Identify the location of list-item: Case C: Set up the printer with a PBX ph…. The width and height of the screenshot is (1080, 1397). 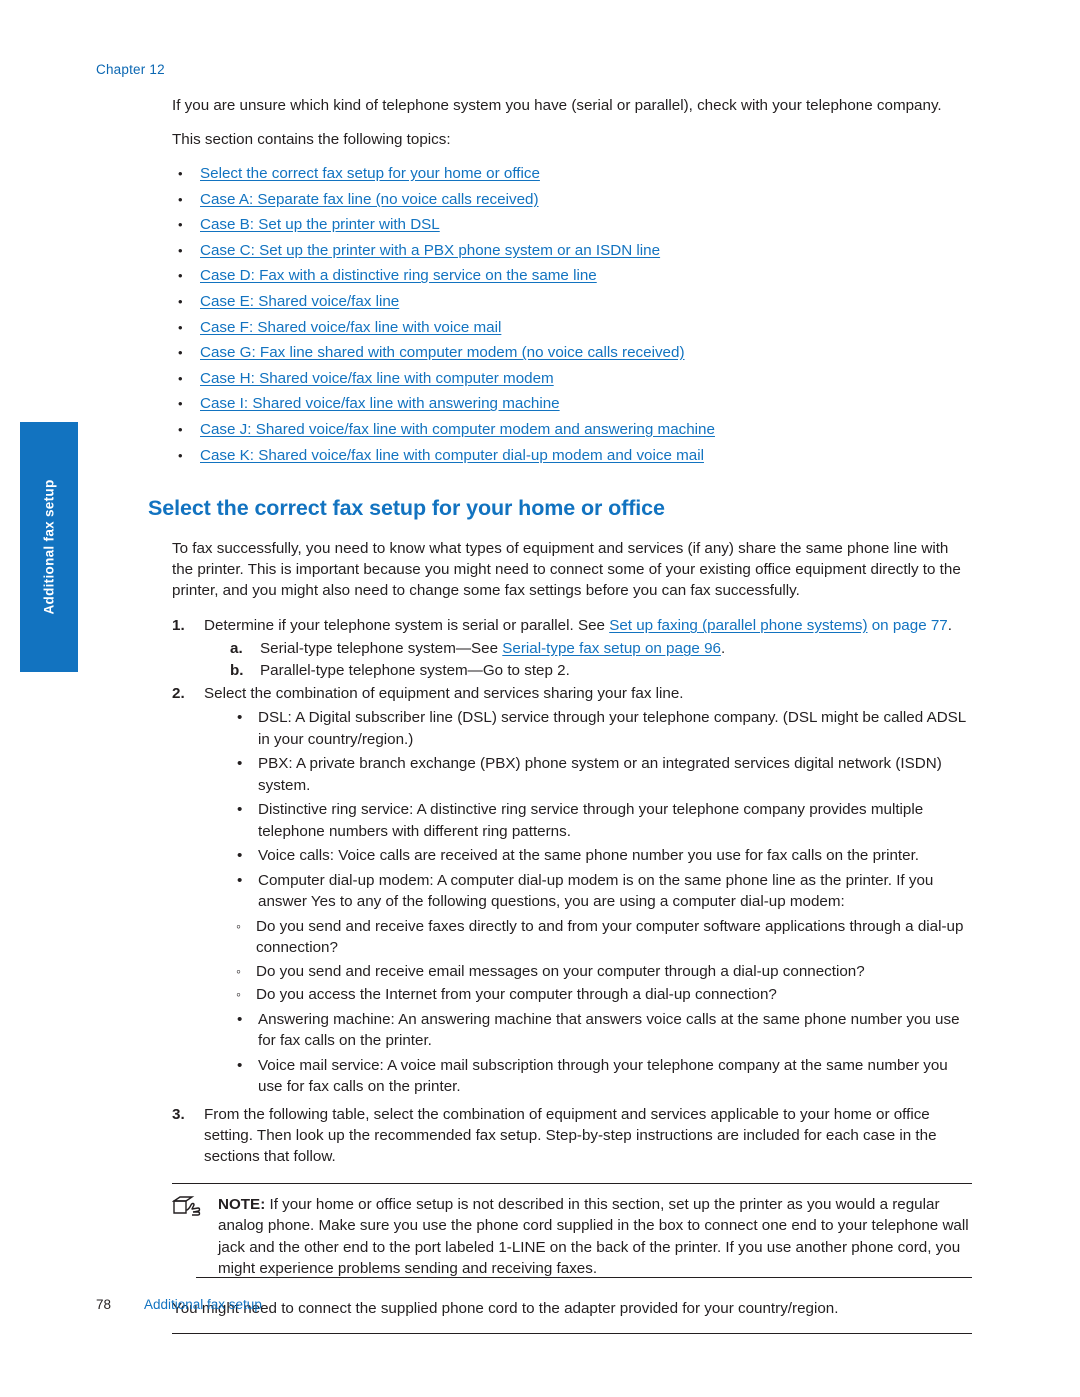
(572, 250).